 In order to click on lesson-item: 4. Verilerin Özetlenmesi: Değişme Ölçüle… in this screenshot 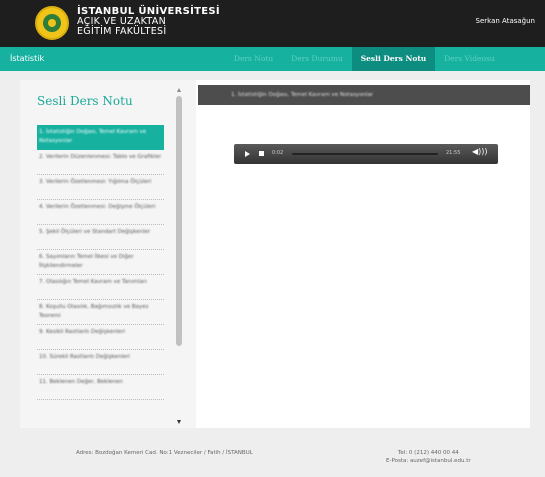, I will do `click(100, 212)`.